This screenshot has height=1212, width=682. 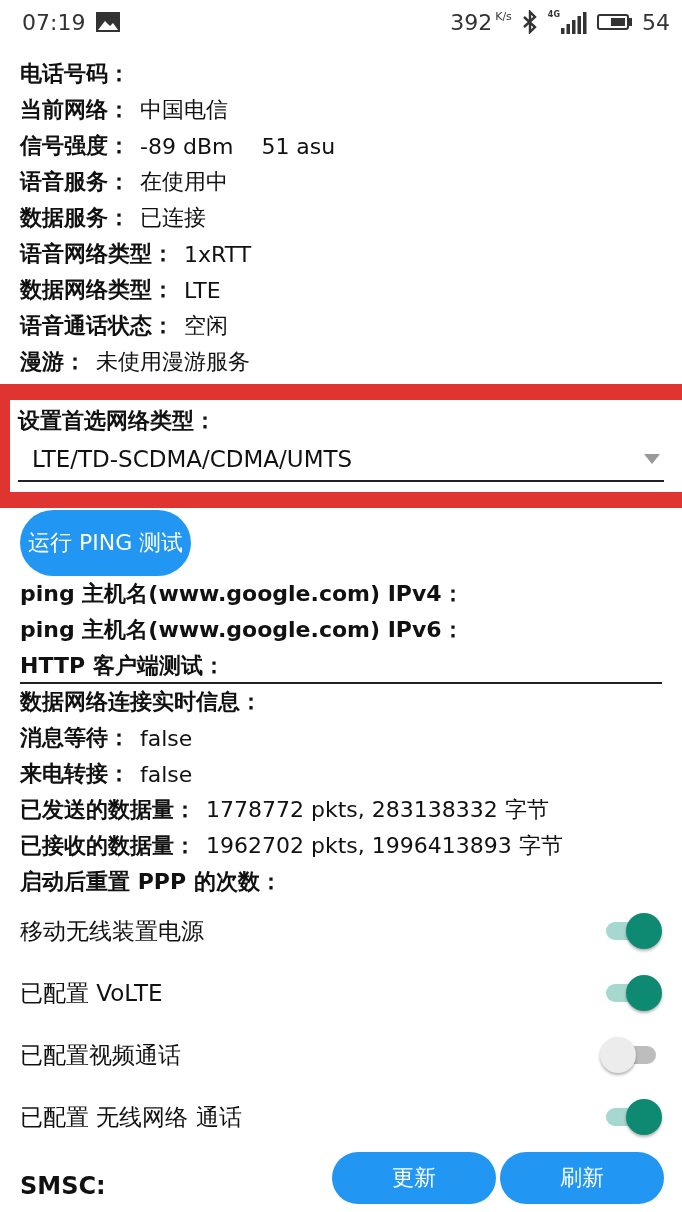 I want to click on clock-time: 07:19, so click(x=54, y=22).